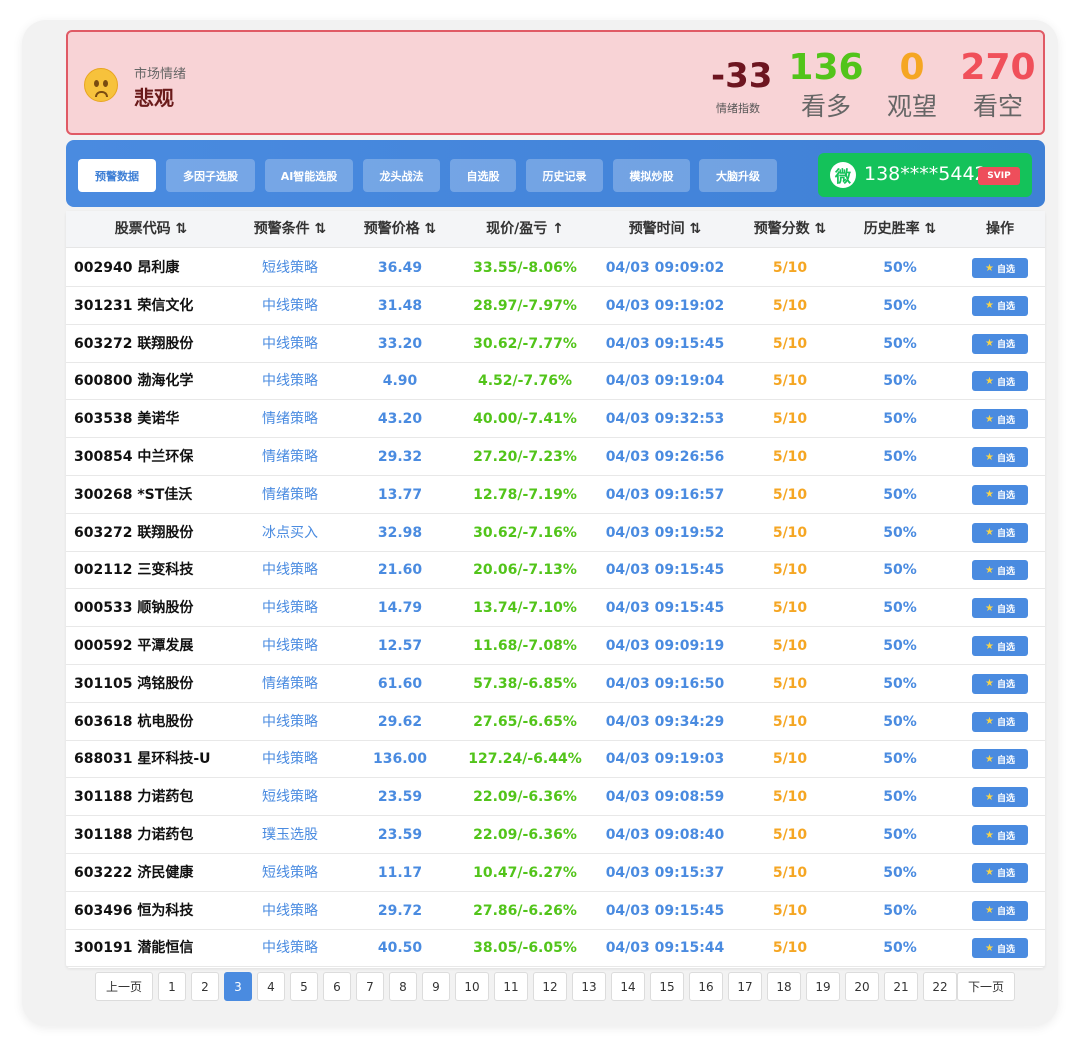 The height and width of the screenshot is (1045, 1080). What do you see at coordinates (511, 986) in the screenshot?
I see `page-11-button: 11` at bounding box center [511, 986].